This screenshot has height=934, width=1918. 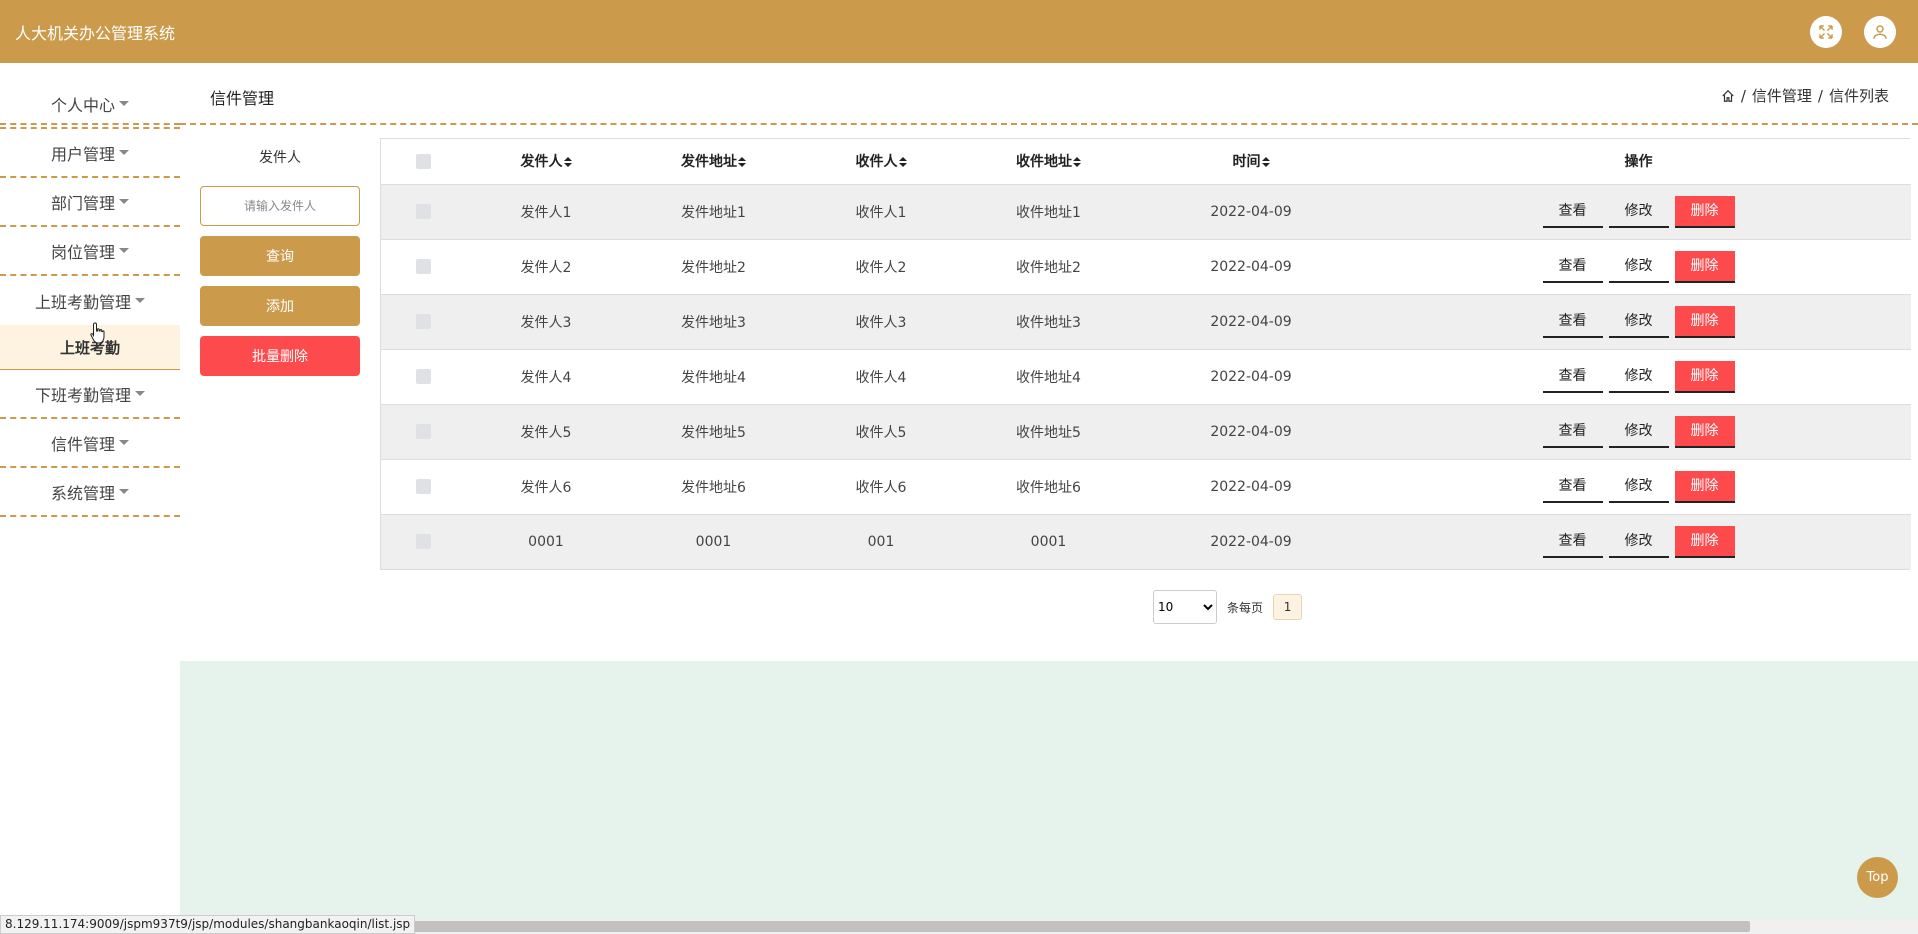 What do you see at coordinates (82, 203) in the screenshot?
I see `sidebar-item-label: 部门管理` at bounding box center [82, 203].